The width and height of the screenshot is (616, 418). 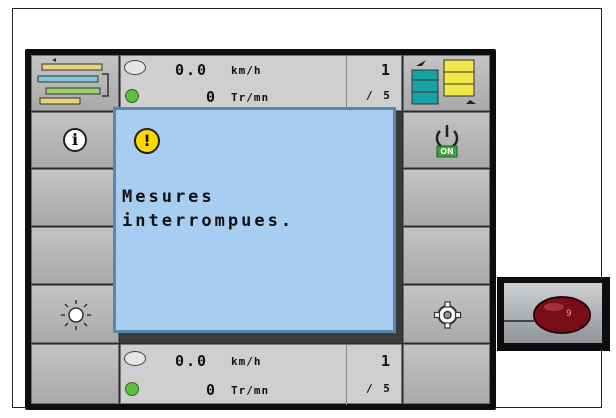 I want to click on bottom-rpm-value: 0, so click(x=212, y=390).